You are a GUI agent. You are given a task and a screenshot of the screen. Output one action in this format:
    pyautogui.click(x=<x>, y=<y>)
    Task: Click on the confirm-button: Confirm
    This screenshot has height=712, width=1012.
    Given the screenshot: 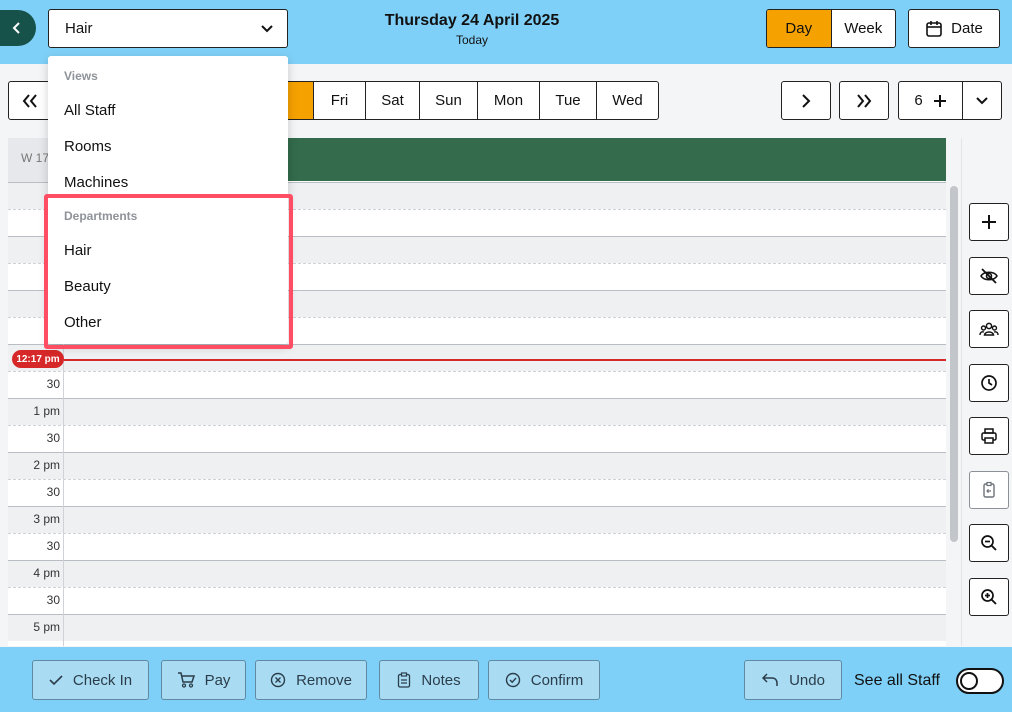 What is the action you would take?
    pyautogui.click(x=544, y=680)
    